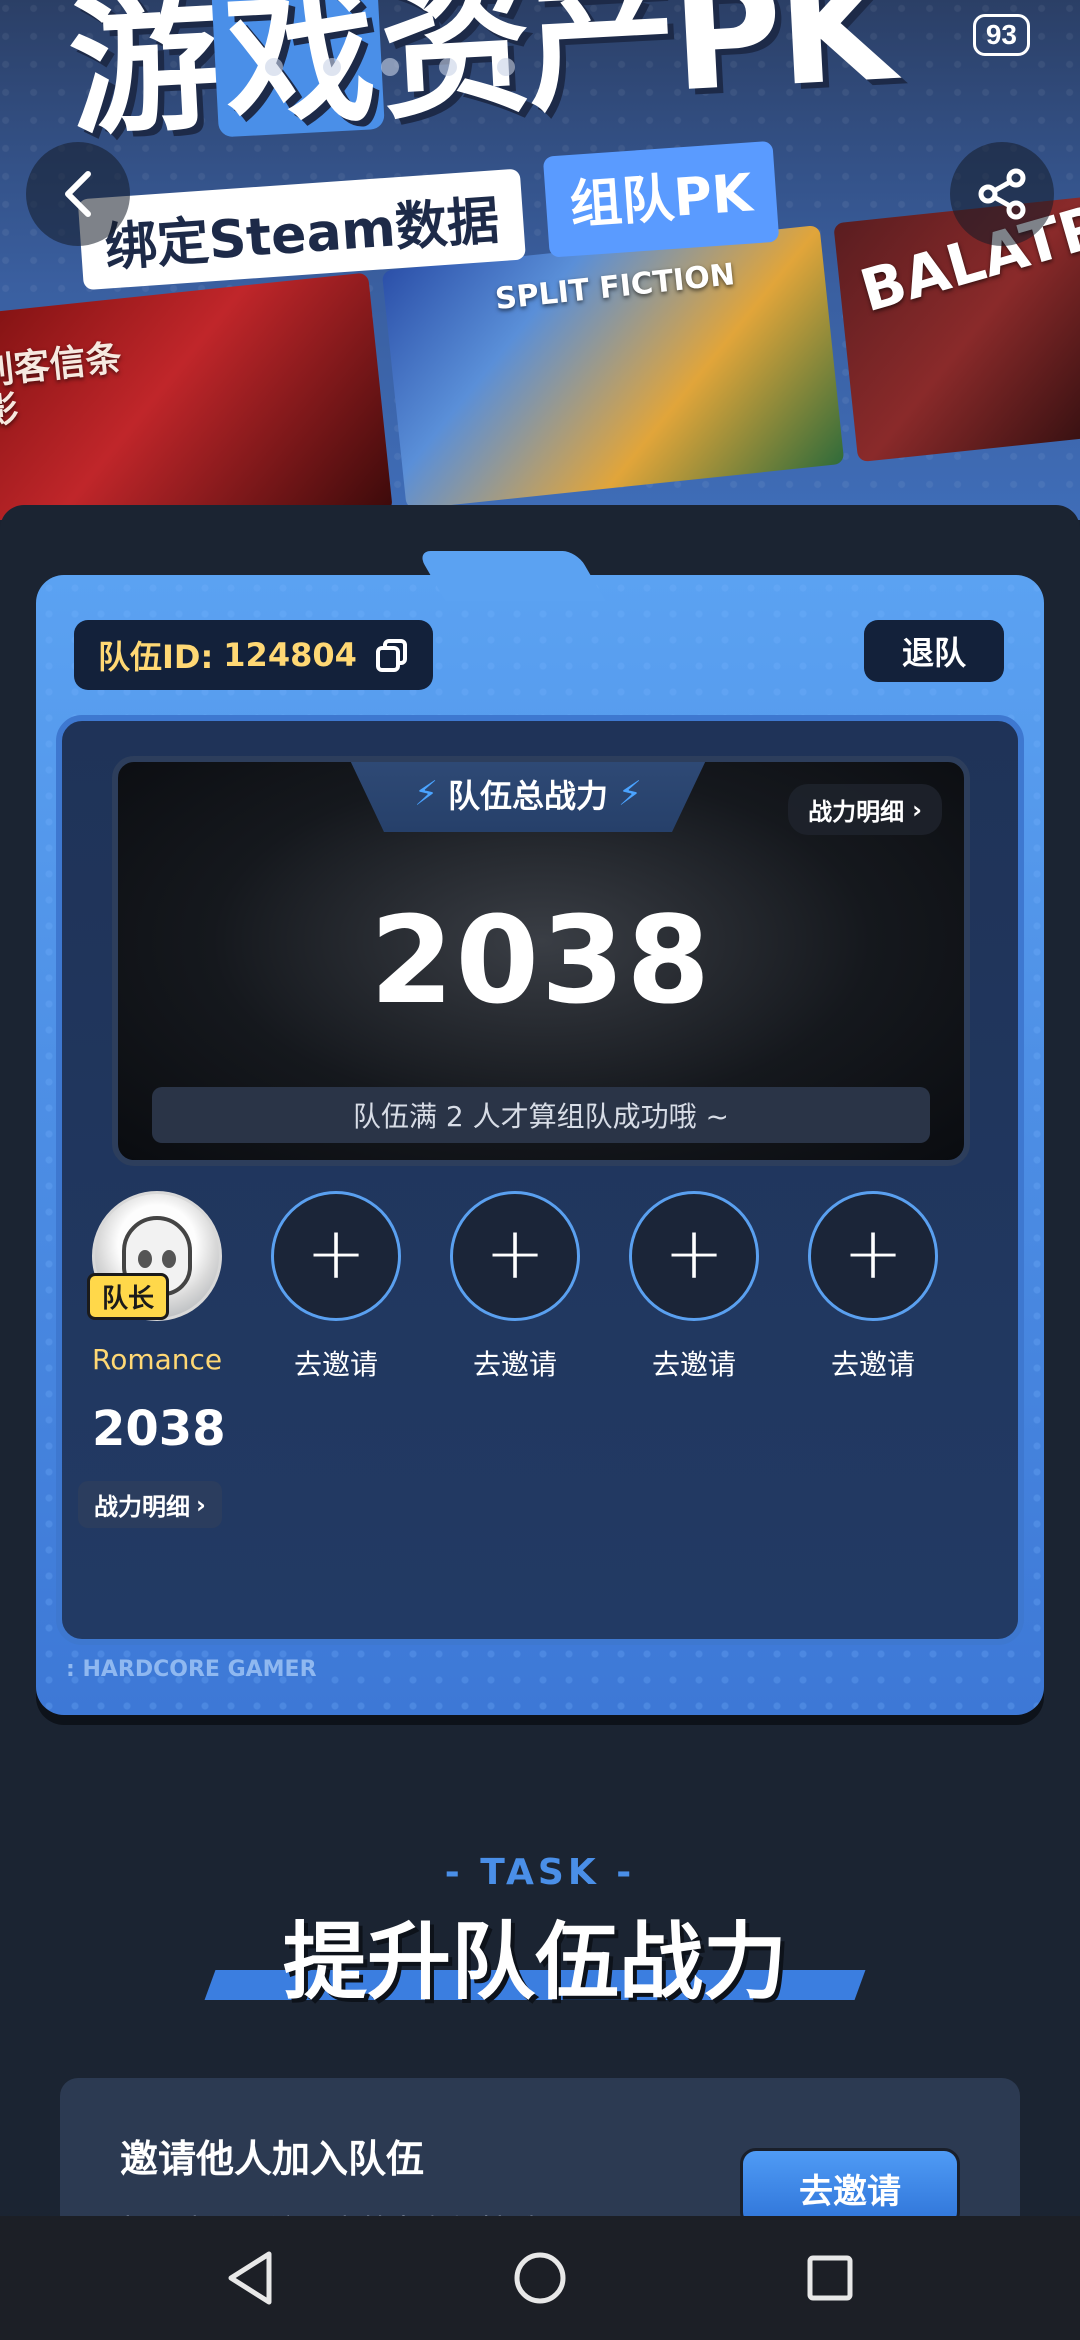 This screenshot has width=1080, height=2340. Describe the element at coordinates (1001, 35) in the screenshot. I see `battery-indicator: 93` at that location.